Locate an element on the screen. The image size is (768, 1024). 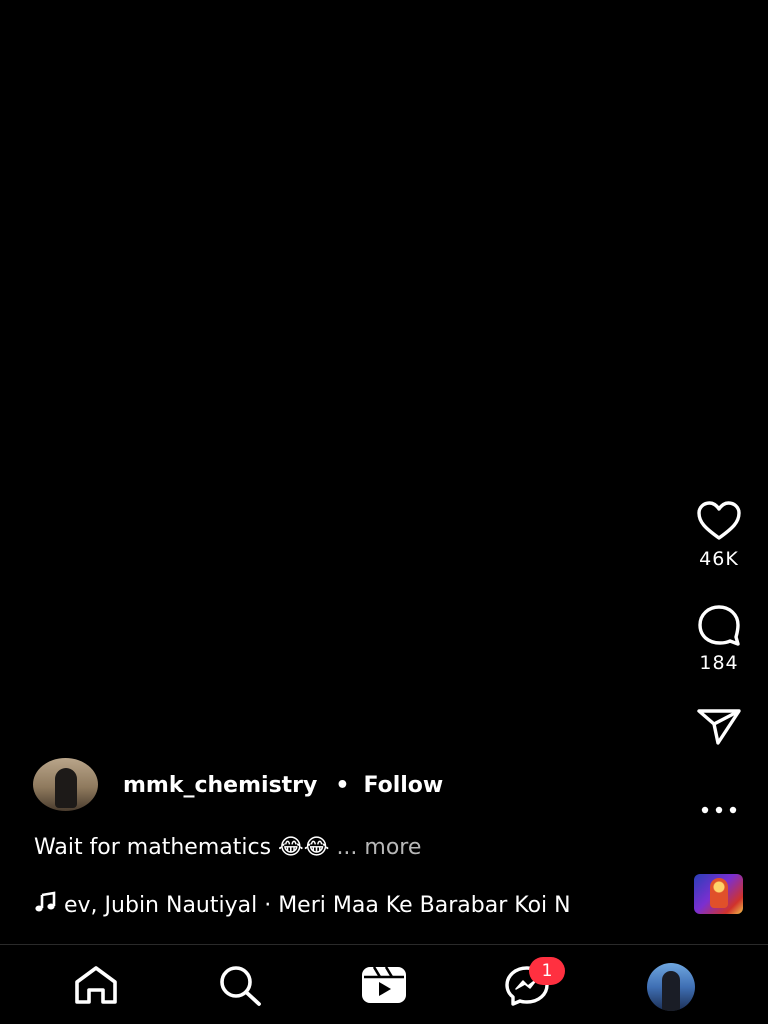
like-count: 46K is located at coordinates (719, 559).